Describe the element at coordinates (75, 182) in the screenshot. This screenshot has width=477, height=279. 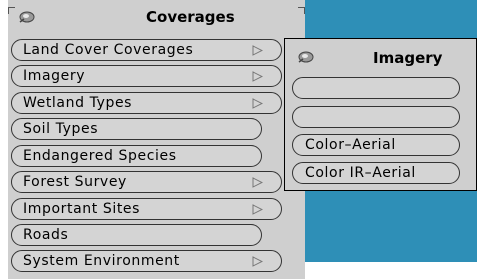
I see `menu-item-label: Forest Survey` at that location.